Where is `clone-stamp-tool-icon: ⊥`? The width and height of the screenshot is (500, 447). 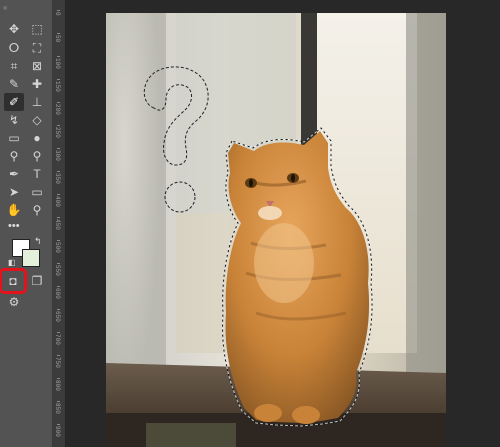 clone-stamp-tool-icon: ⊥ is located at coordinates (37, 102).